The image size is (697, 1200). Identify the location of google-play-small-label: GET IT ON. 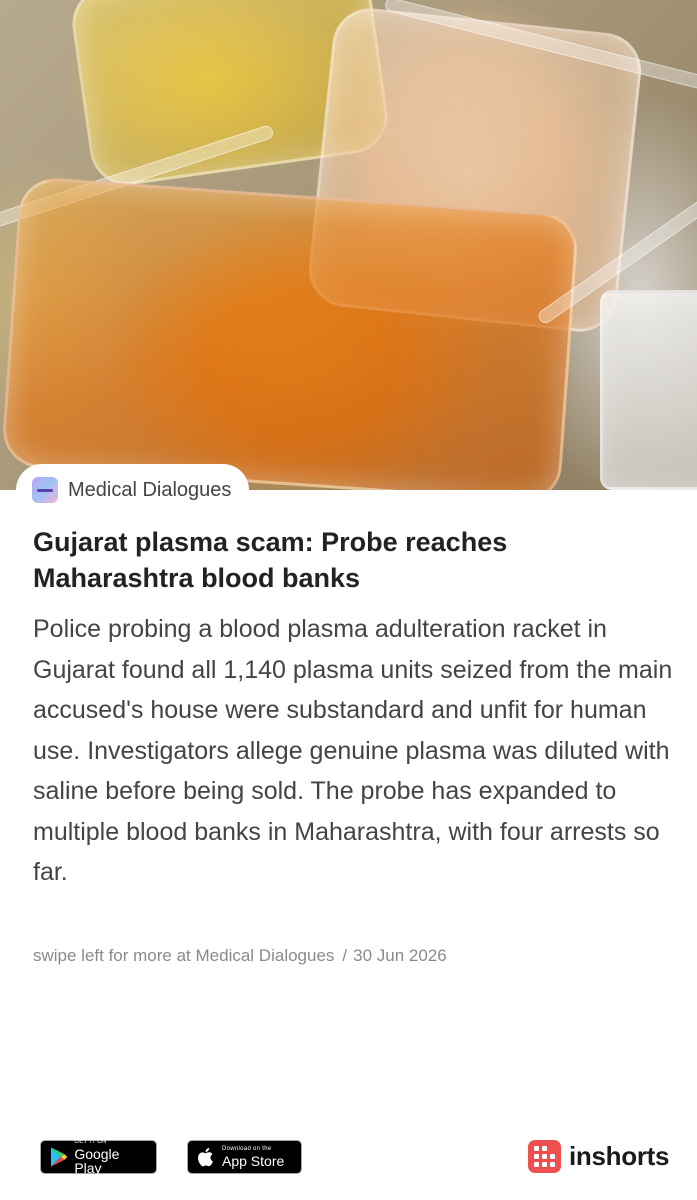
(90, 1142).